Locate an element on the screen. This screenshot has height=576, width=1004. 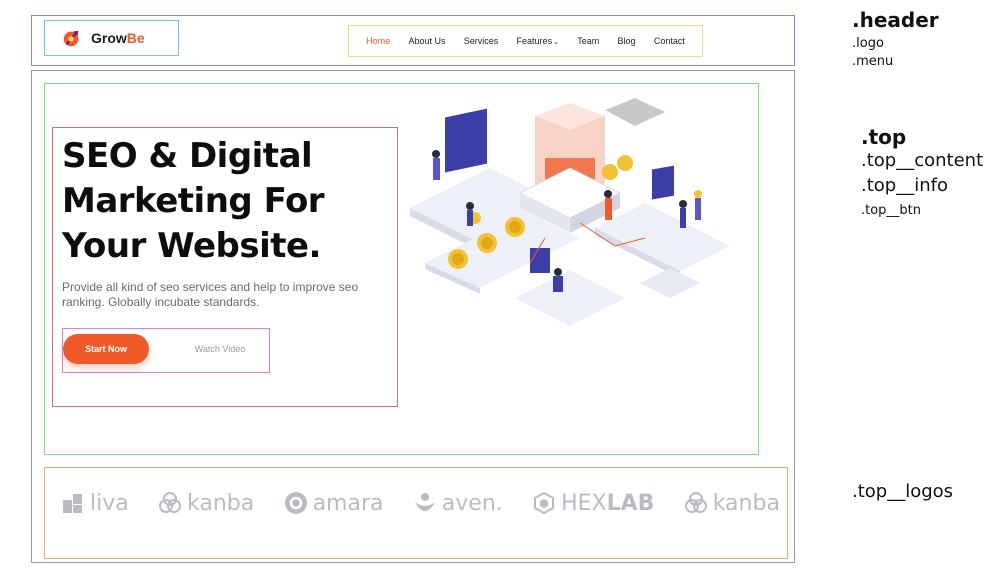
annotation-menu: .menu is located at coordinates (873, 61).